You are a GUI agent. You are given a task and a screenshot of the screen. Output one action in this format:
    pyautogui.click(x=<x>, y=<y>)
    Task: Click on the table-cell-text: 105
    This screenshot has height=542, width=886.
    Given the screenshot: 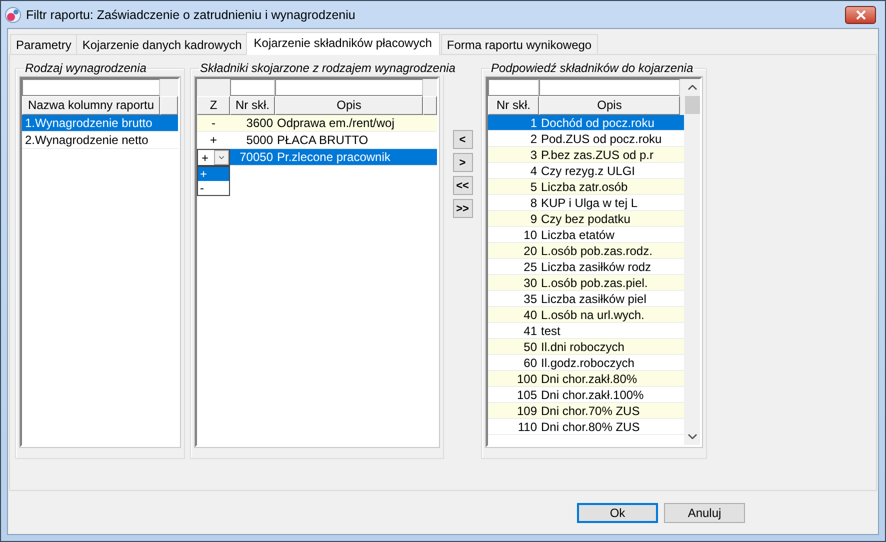 What is the action you would take?
    pyautogui.click(x=527, y=395)
    